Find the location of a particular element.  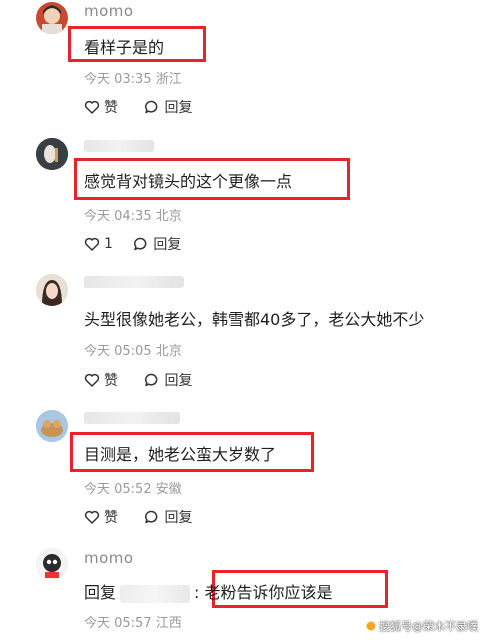

reply-body: : 老粉告诉你应该是 is located at coordinates (263, 592).